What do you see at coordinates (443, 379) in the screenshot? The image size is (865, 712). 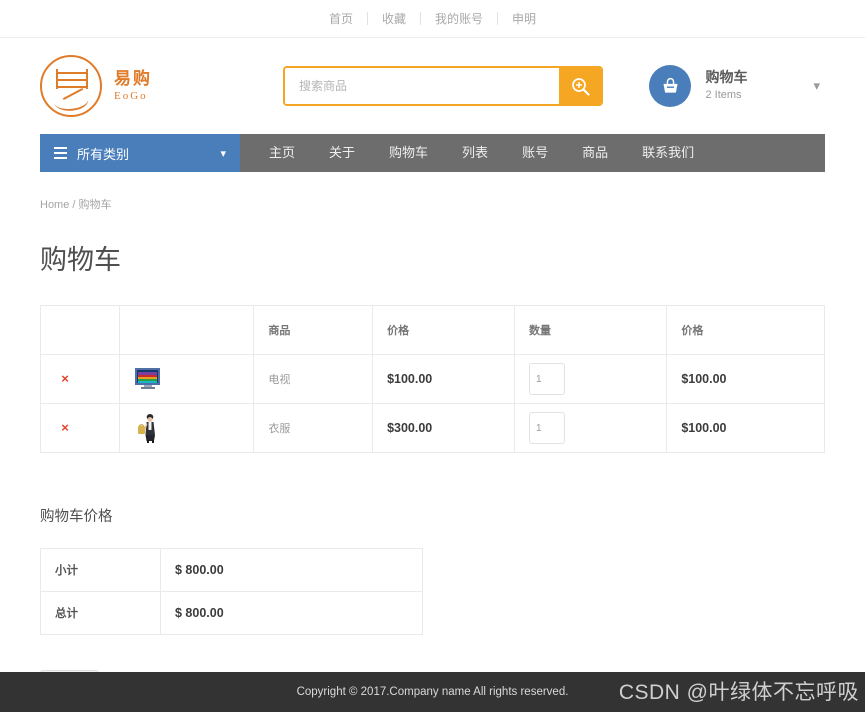 I see `cart-row-price-cell: $100.00` at bounding box center [443, 379].